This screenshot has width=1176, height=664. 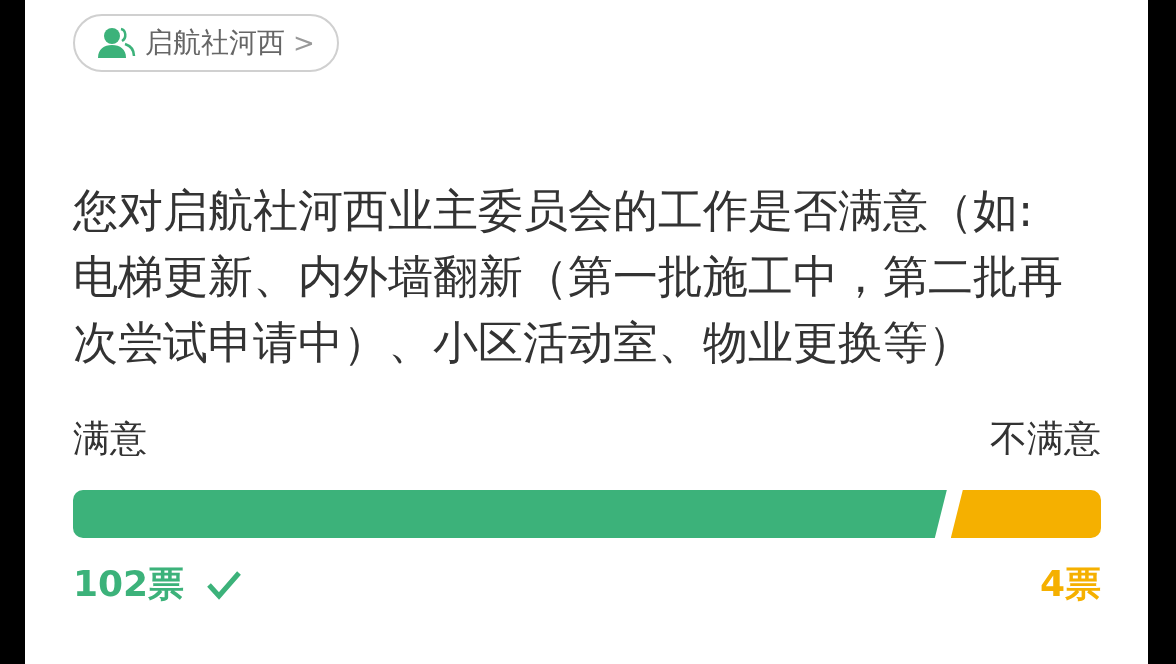 I want to click on option-label: 满意, so click(x=110, y=439).